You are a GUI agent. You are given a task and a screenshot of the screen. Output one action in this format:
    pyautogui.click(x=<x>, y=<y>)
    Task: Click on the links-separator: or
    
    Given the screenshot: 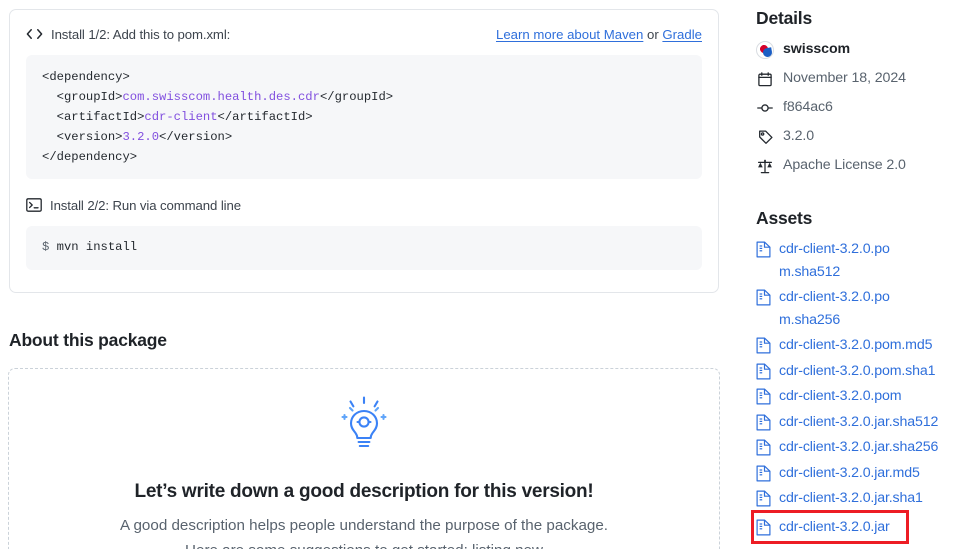 What is the action you would take?
    pyautogui.click(x=653, y=34)
    